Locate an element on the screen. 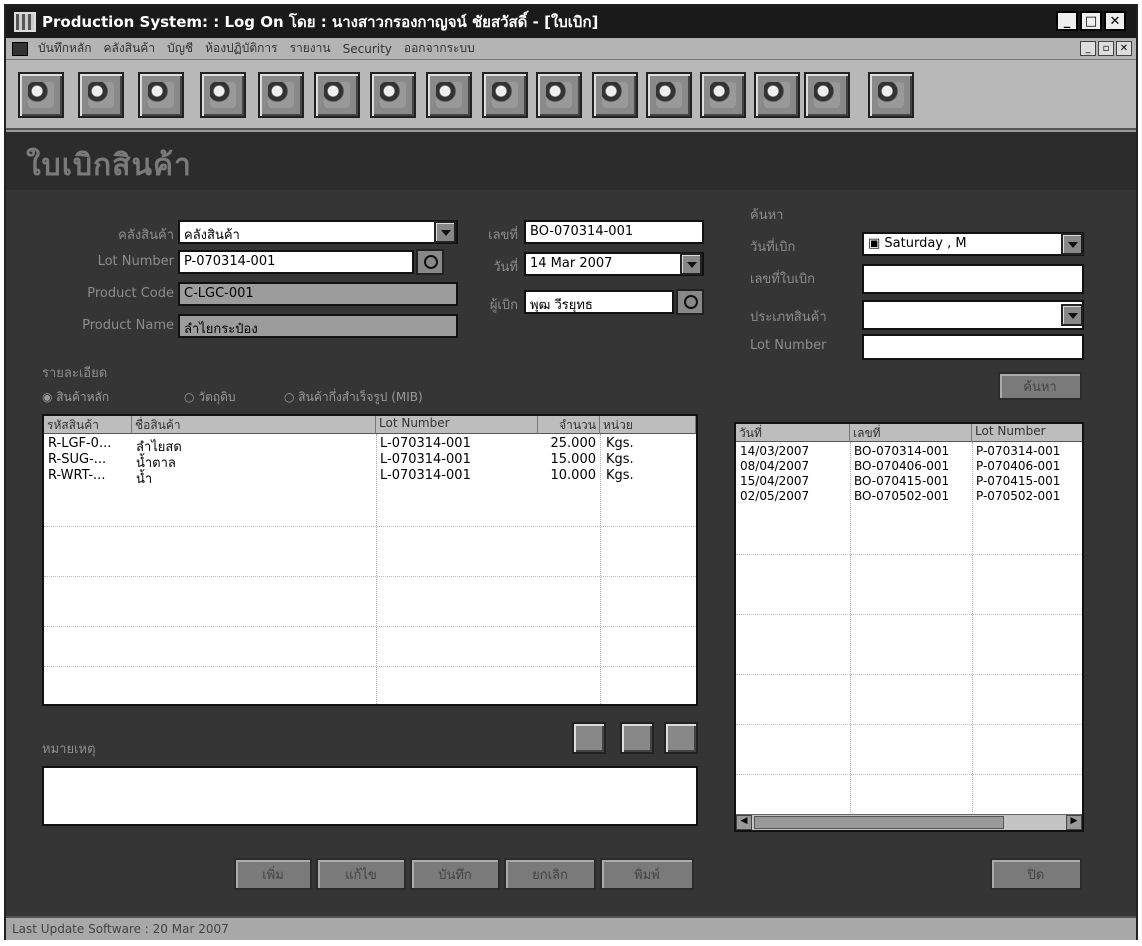 The image size is (1142, 946). hcol-lot: Lot Number is located at coordinates (1027, 433).